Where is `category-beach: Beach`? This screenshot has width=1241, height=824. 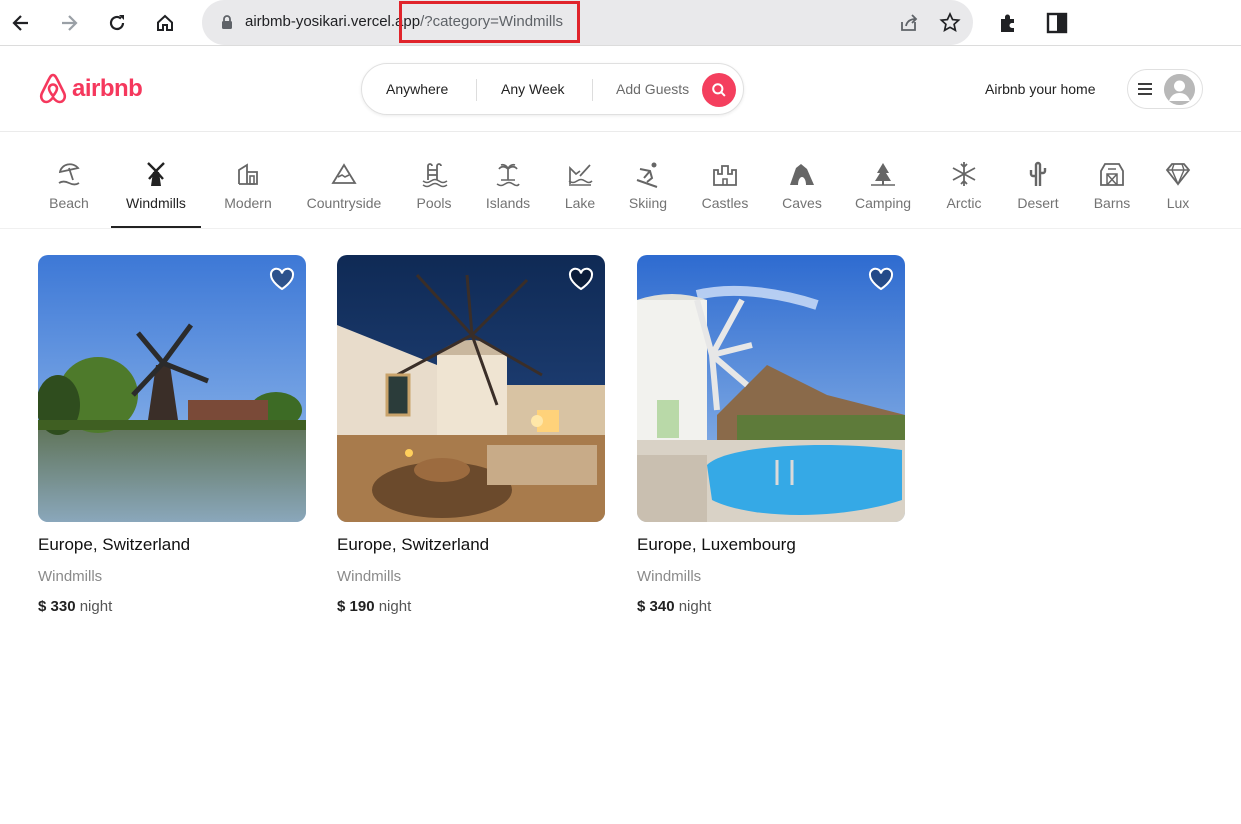
category-beach: Beach is located at coordinates (69, 180).